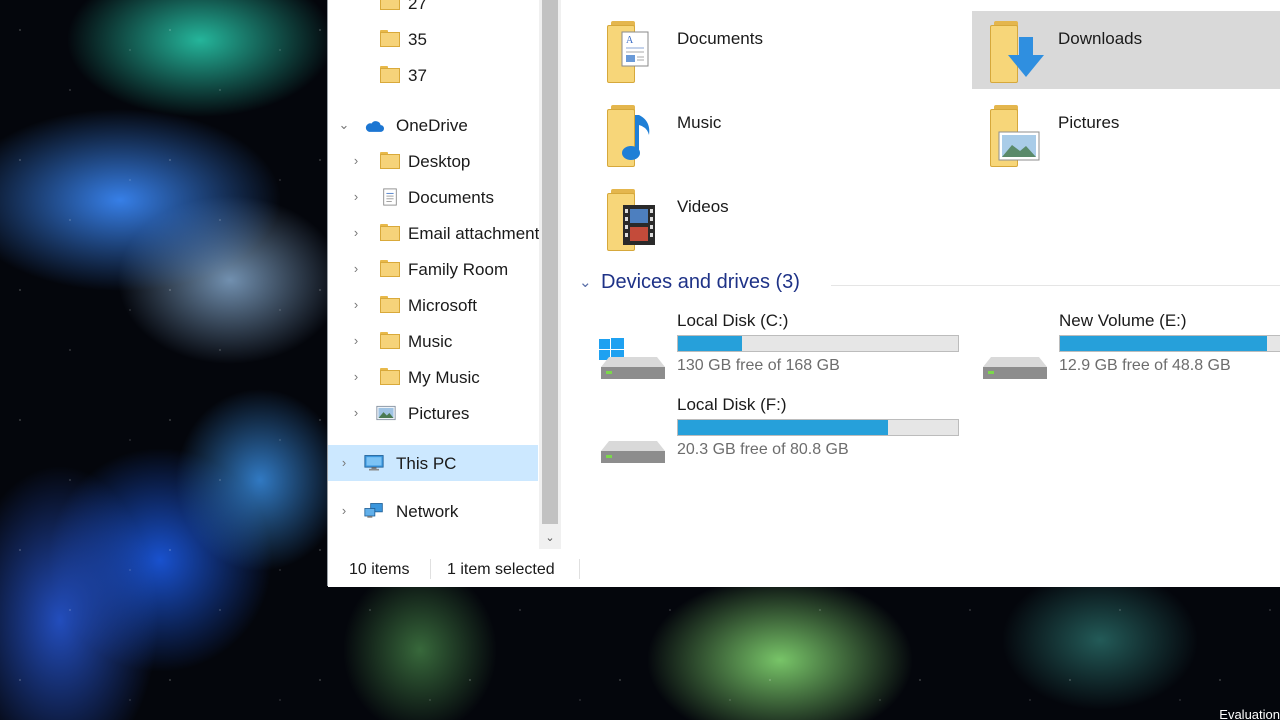 The width and height of the screenshot is (1280, 720). What do you see at coordinates (433, 75) in the screenshot?
I see `nav-folder-37: 37` at bounding box center [433, 75].